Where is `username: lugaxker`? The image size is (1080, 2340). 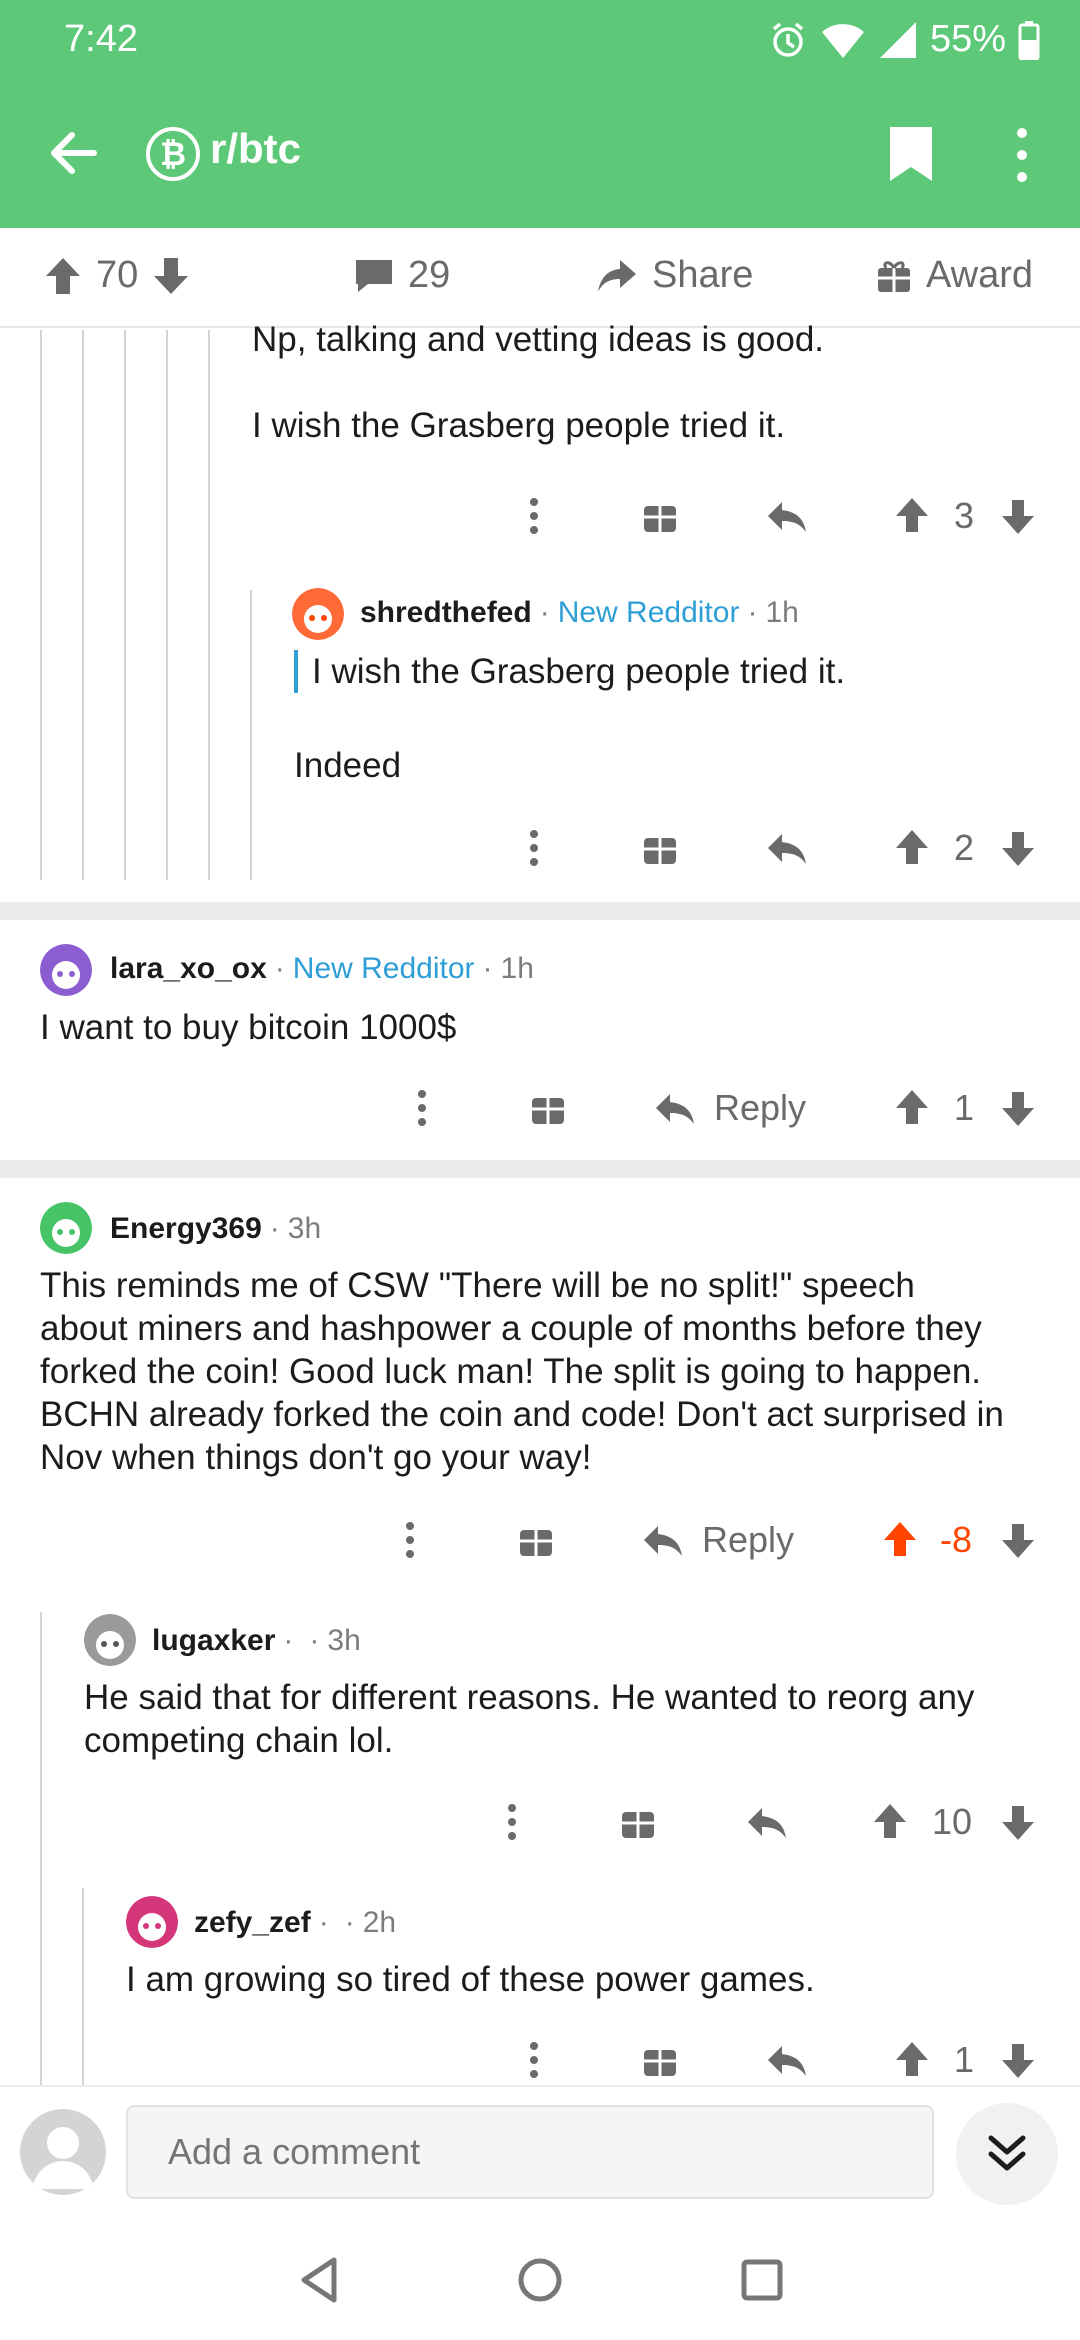 username: lugaxker is located at coordinates (213, 1641).